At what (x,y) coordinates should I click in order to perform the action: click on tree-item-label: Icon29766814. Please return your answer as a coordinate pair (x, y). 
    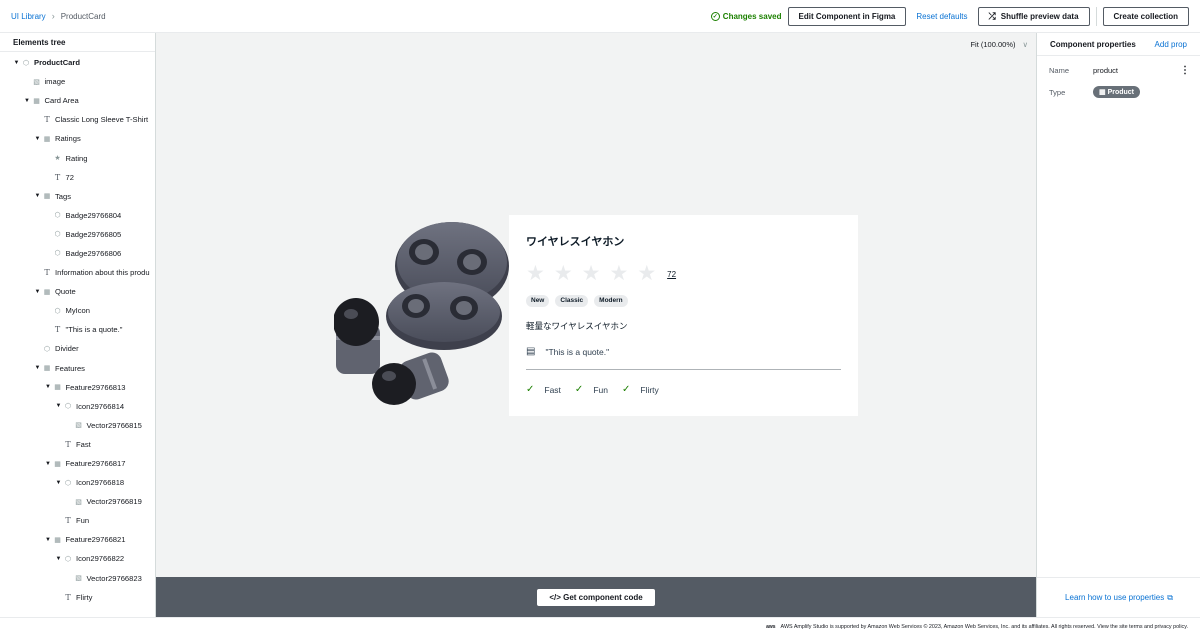
    Looking at the image, I should click on (100, 406).